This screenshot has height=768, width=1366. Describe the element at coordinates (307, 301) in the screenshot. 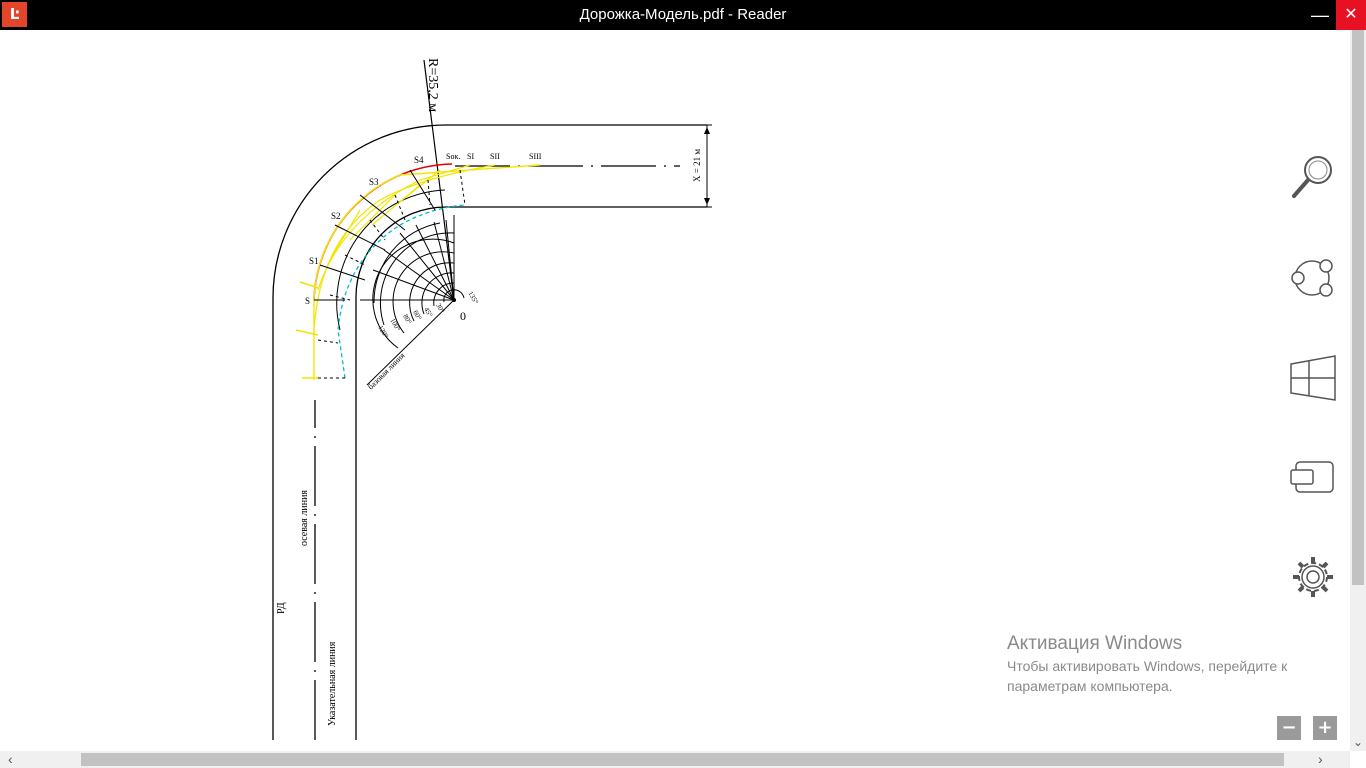

I see `label-s: S` at that location.